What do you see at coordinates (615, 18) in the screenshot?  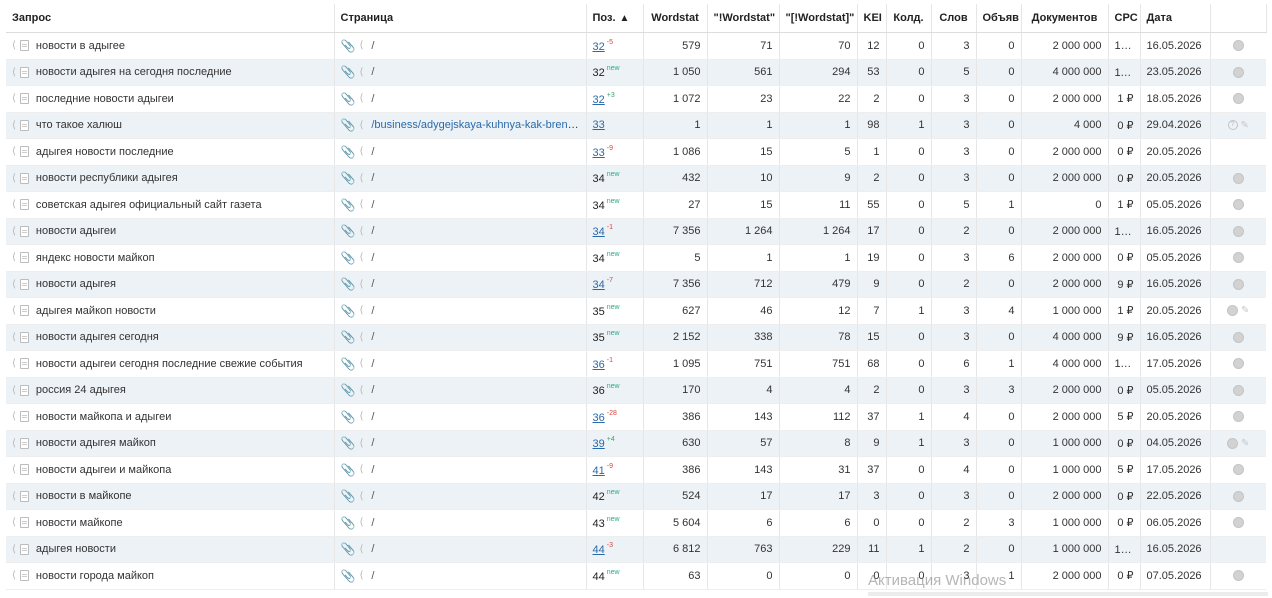 I see `column-header-position: Поз. ▲` at bounding box center [615, 18].